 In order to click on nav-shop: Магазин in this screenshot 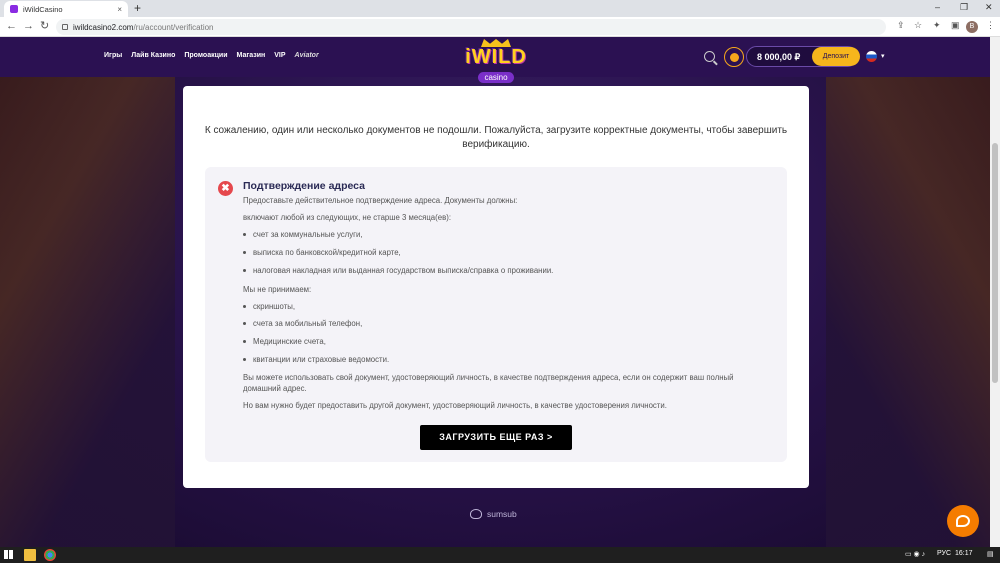, I will do `click(251, 55)`.